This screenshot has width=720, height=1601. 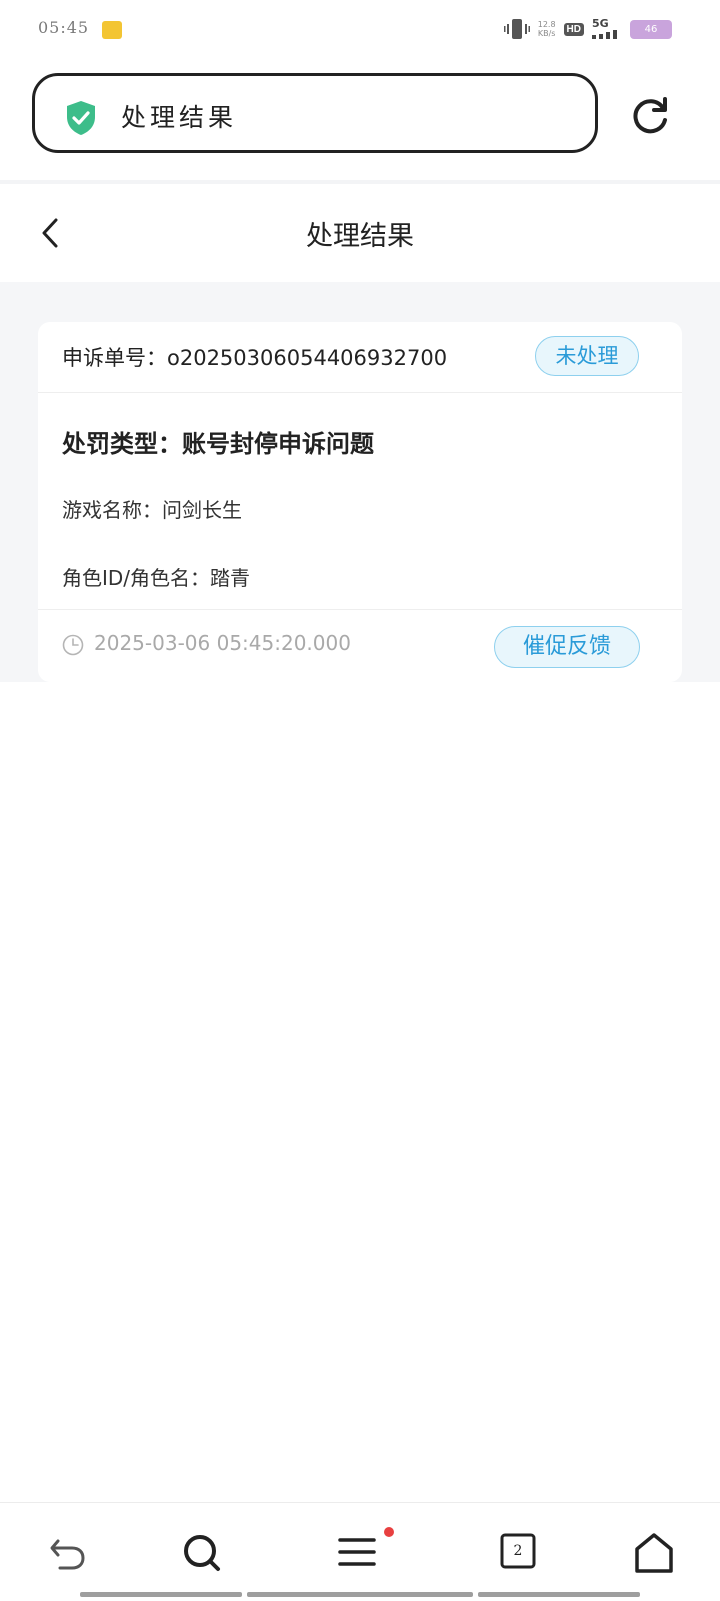 What do you see at coordinates (360, 236) in the screenshot?
I see `page-title: 处理结果` at bounding box center [360, 236].